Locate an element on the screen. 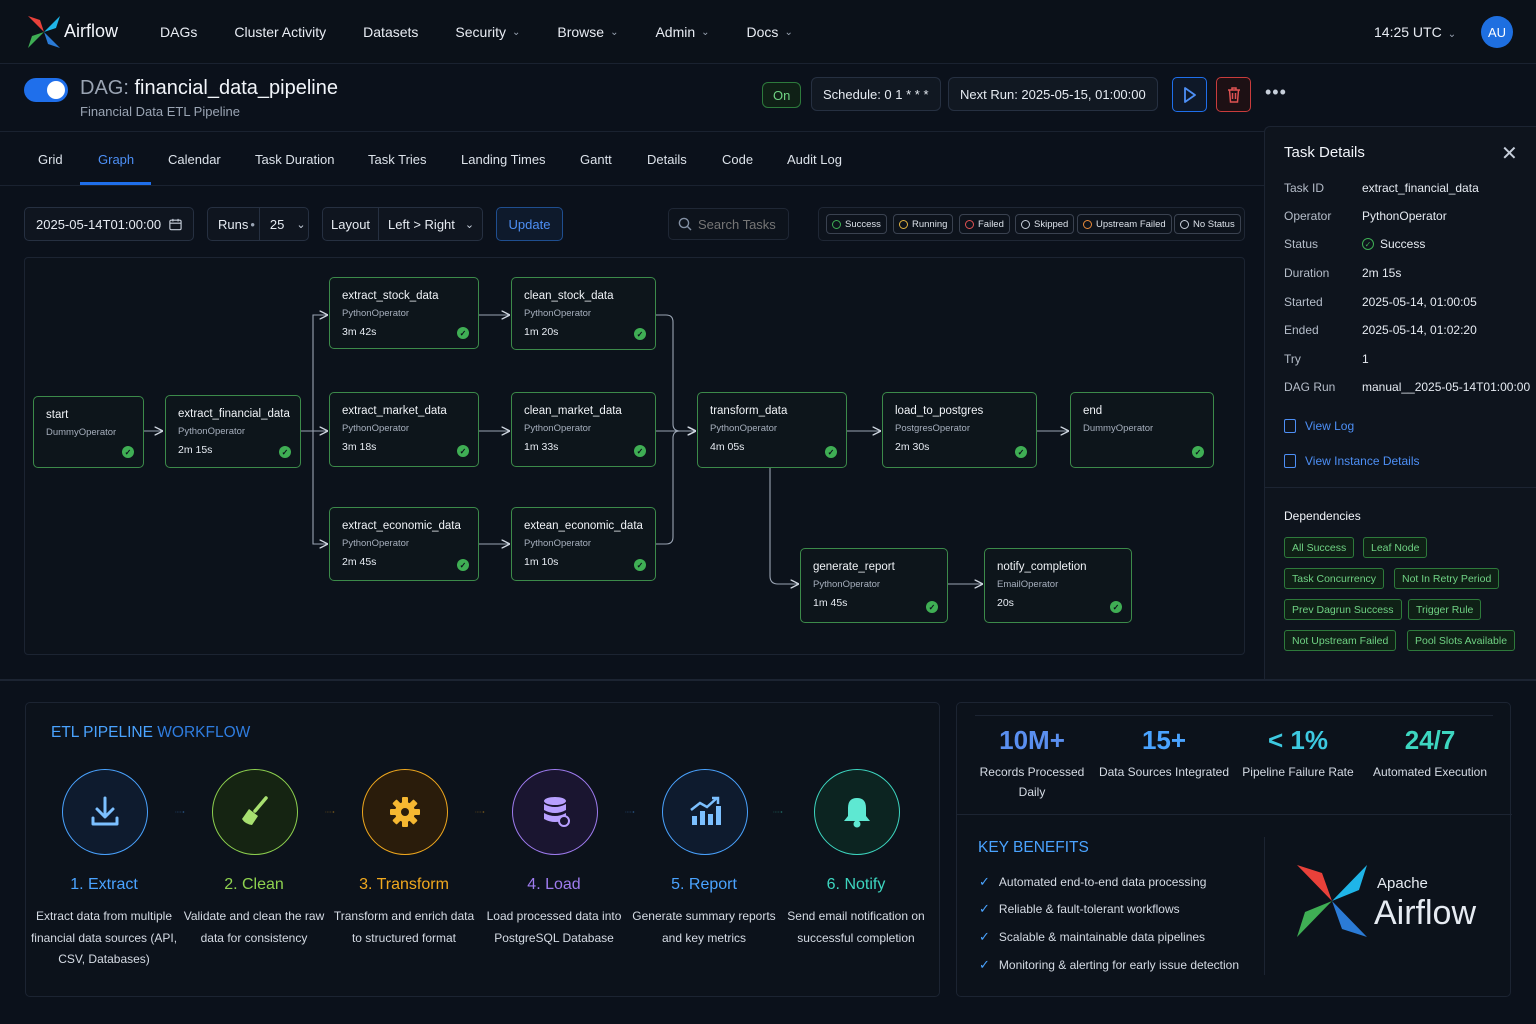 This screenshot has height=1024, width=1536. task-node-generate-report: generate_report PythonOperator 1m 45s ✓ is located at coordinates (874, 585).